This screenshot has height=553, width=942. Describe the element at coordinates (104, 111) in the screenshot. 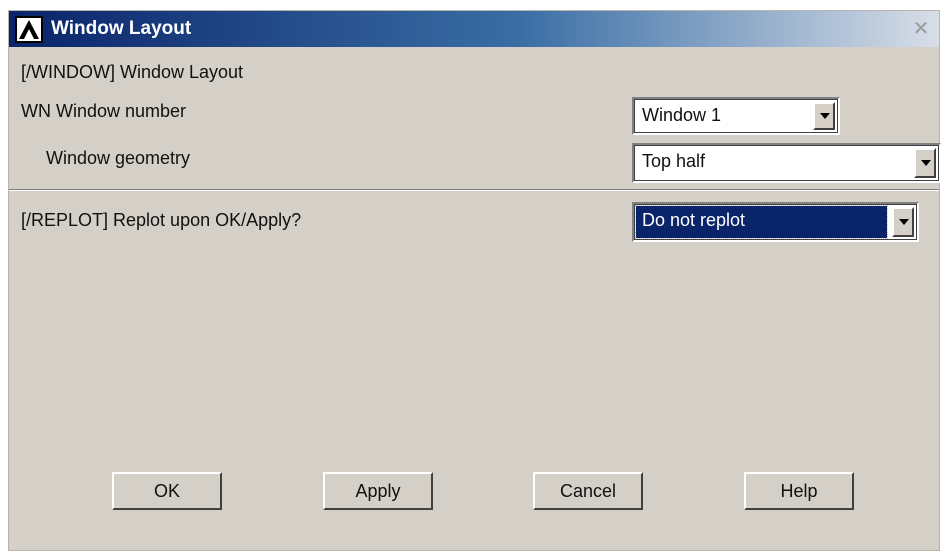

I see `window-number-label: WN Window number` at that location.